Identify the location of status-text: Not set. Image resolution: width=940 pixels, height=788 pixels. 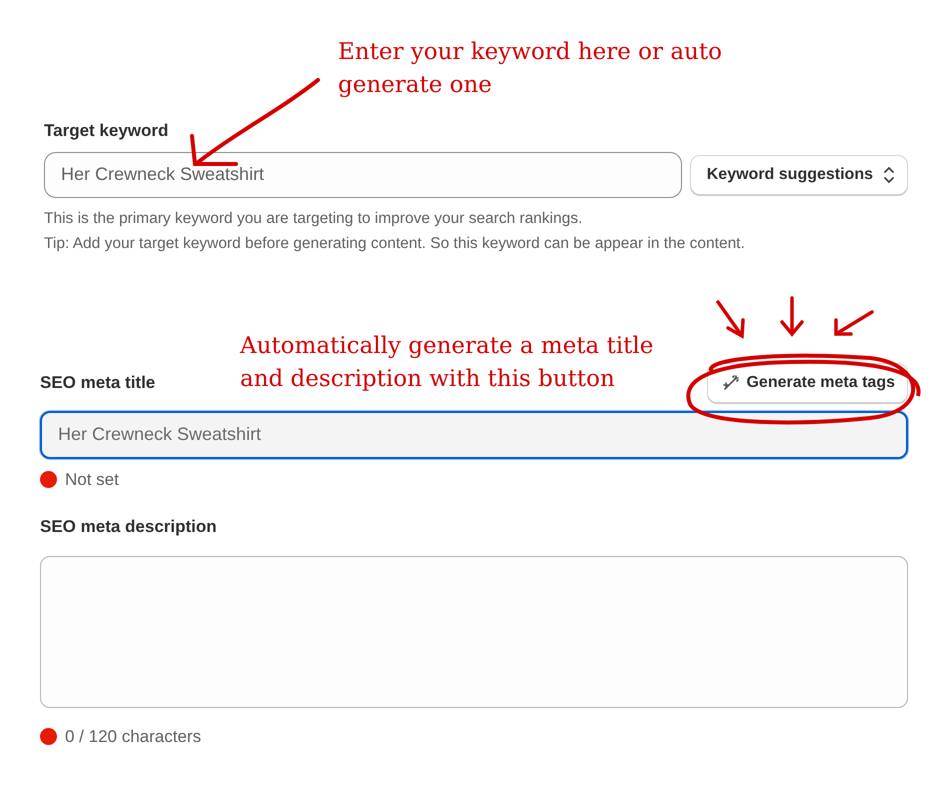
(92, 479).